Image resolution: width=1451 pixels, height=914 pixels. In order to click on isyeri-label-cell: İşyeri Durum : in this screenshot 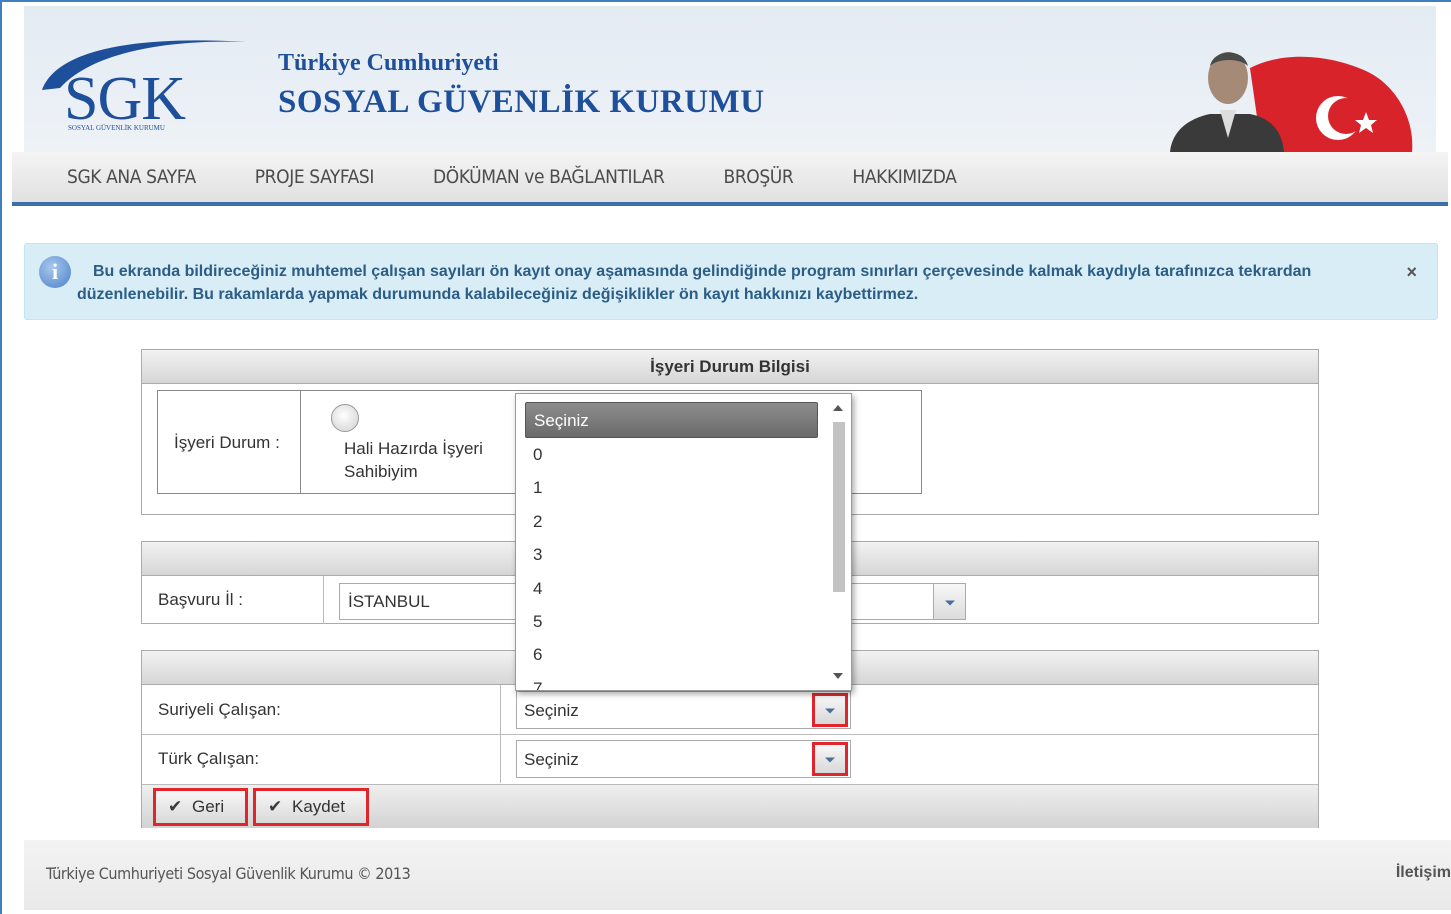, I will do `click(229, 442)`.